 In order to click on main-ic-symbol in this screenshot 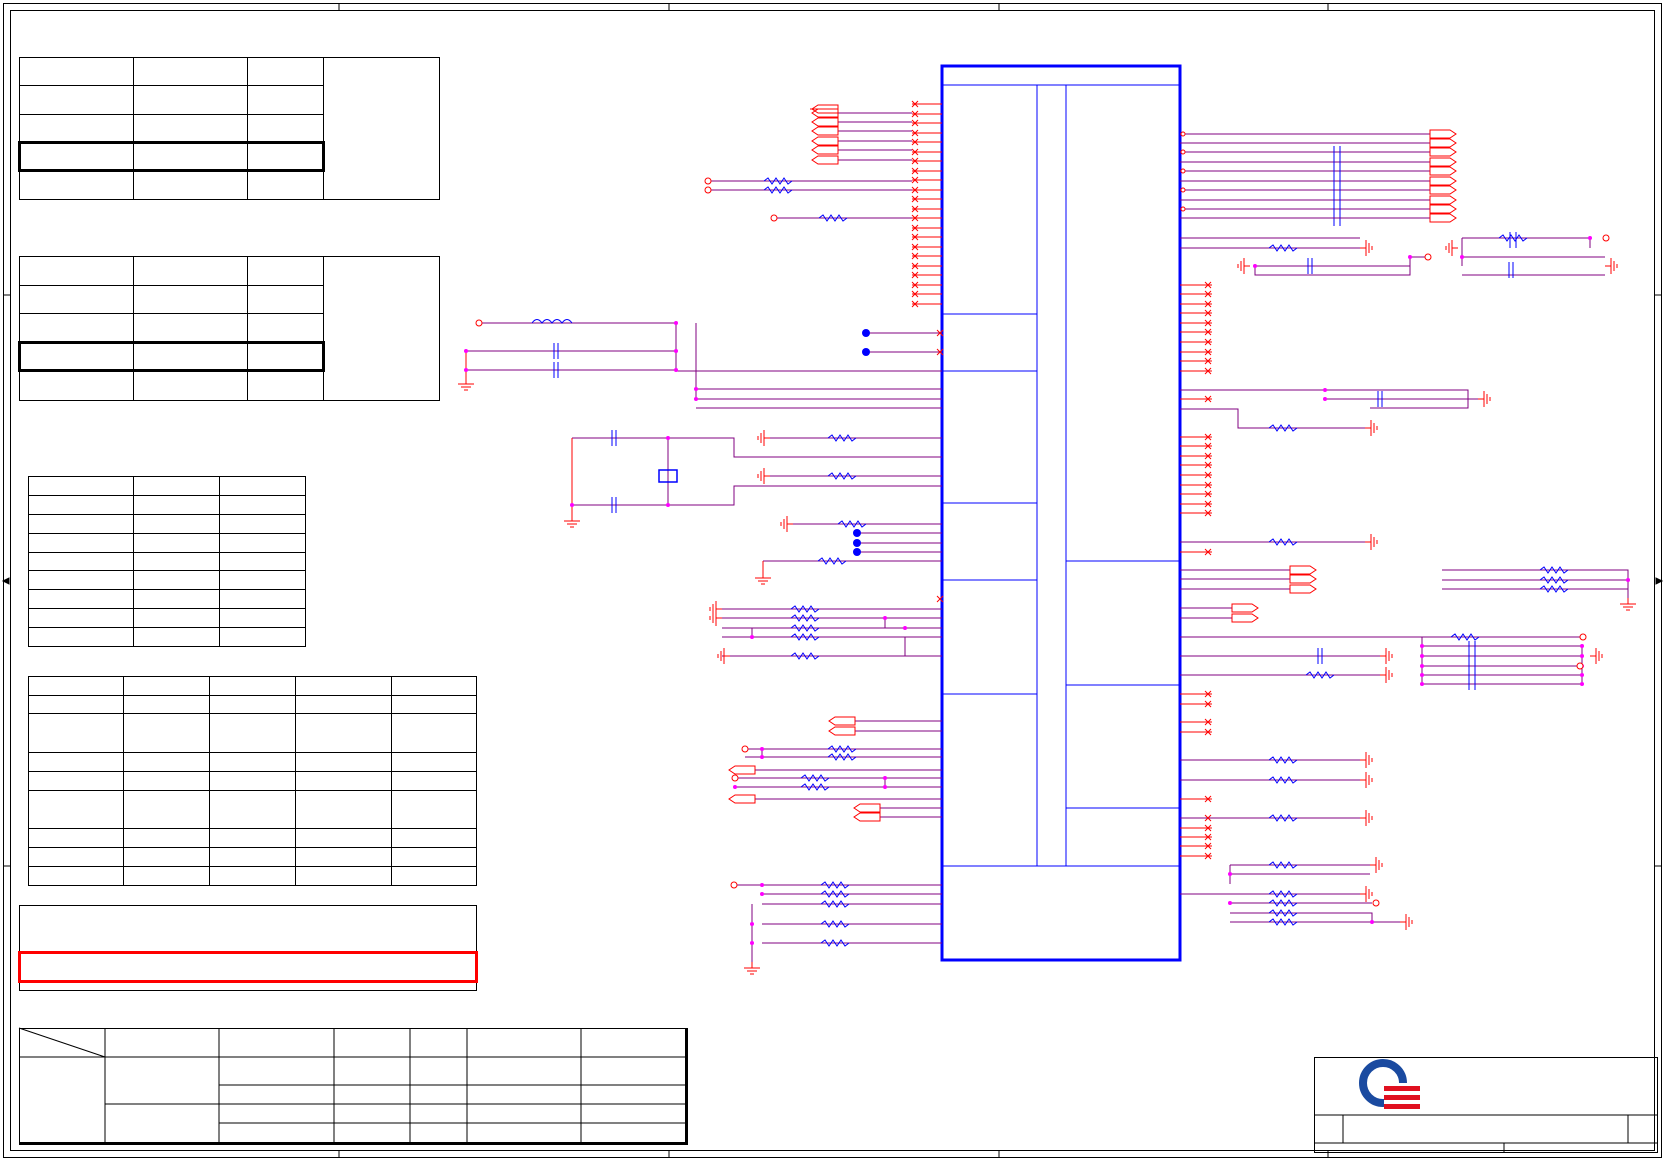, I will do `click(1061, 513)`.